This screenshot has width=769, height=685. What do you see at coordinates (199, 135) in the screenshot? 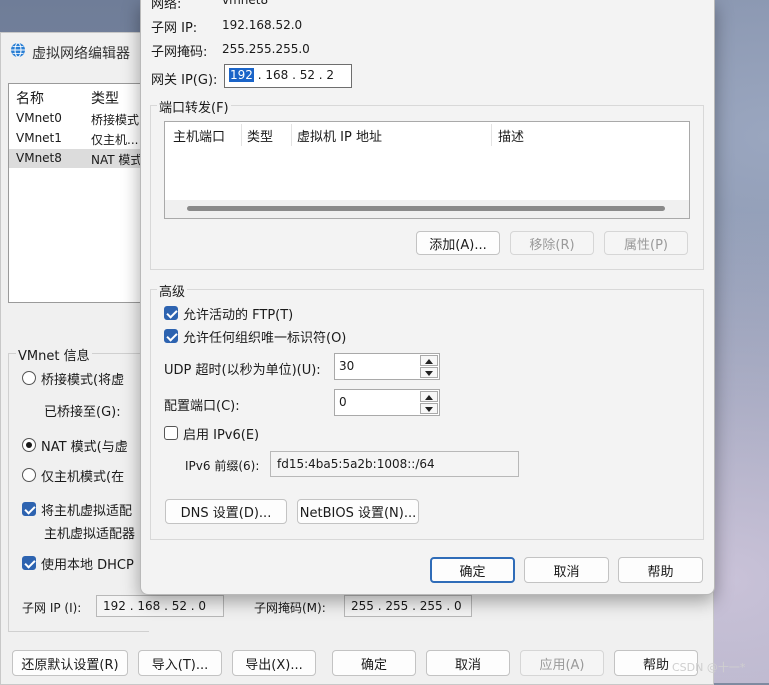
I see `column-host-port: 主机端口` at bounding box center [199, 135].